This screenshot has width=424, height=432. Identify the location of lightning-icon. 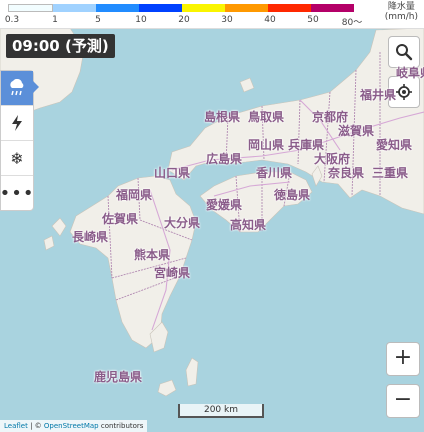
(17, 123).